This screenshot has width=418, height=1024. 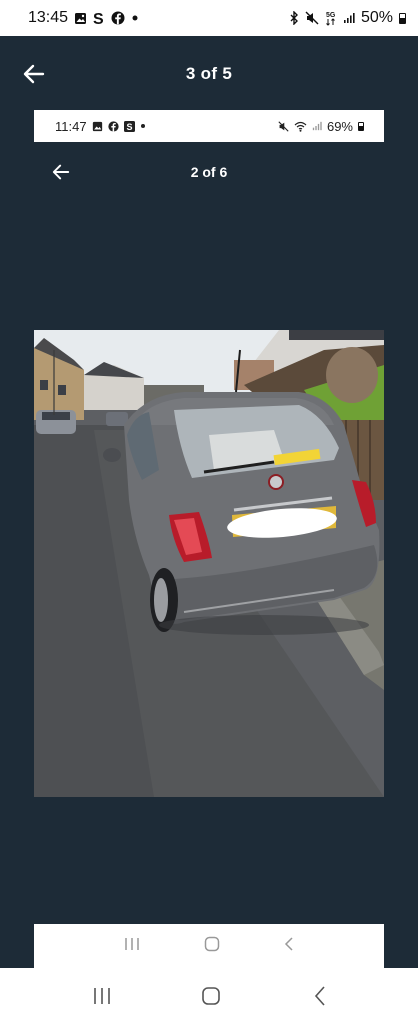 I want to click on screenshot-status-right: 69%, so click(x=321, y=126).